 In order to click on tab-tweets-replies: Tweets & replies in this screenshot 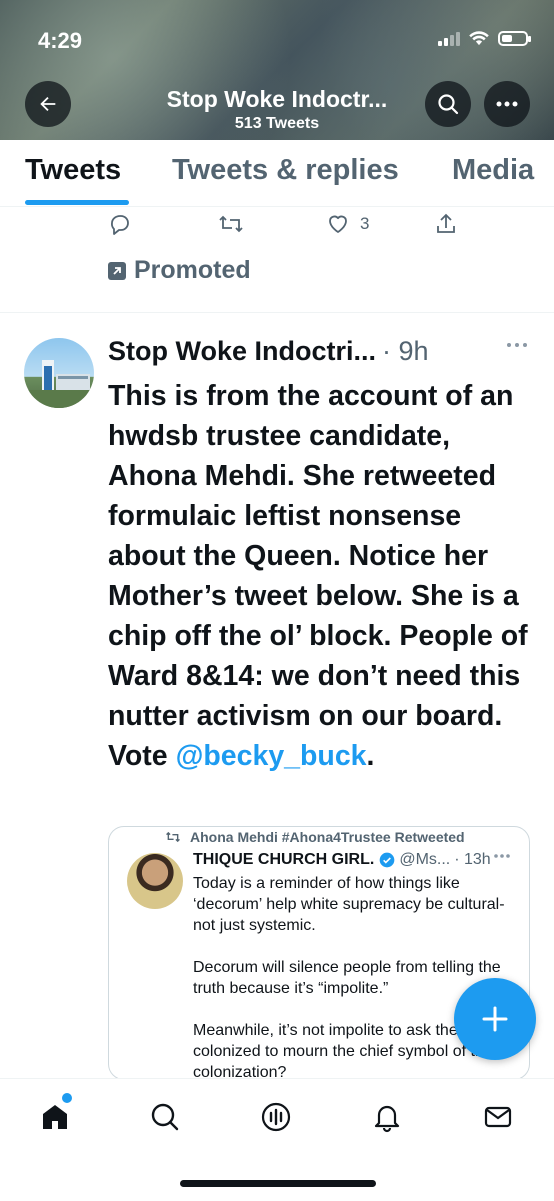, I will do `click(285, 170)`.